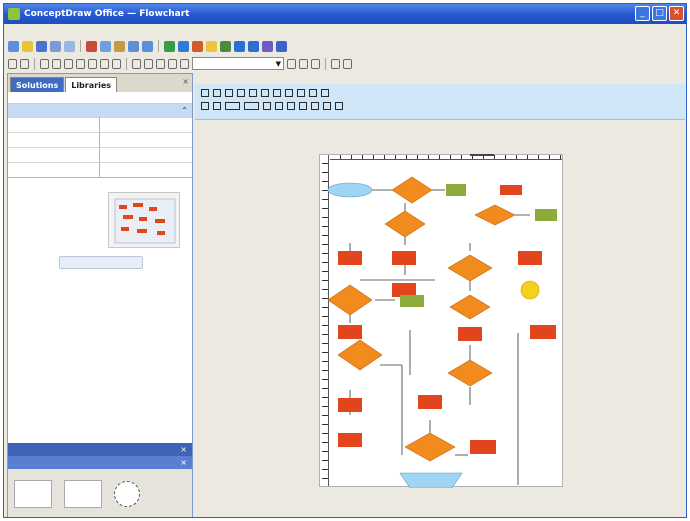 Image resolution: width=690 pixels, height=521 pixels. I want to click on close-icon: ✕, so click(676, 13).